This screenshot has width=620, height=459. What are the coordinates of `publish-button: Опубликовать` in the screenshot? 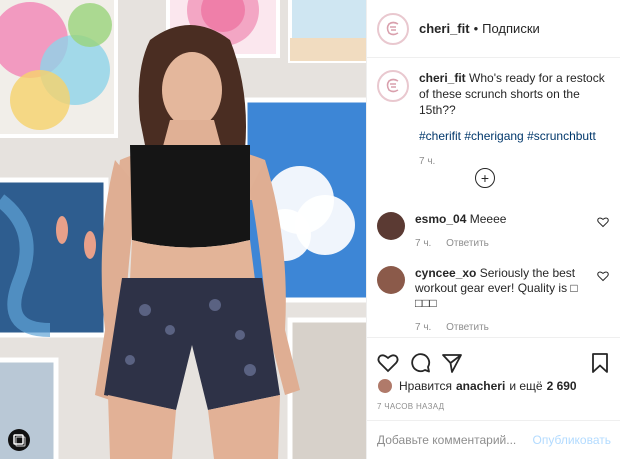 It's located at (572, 440).